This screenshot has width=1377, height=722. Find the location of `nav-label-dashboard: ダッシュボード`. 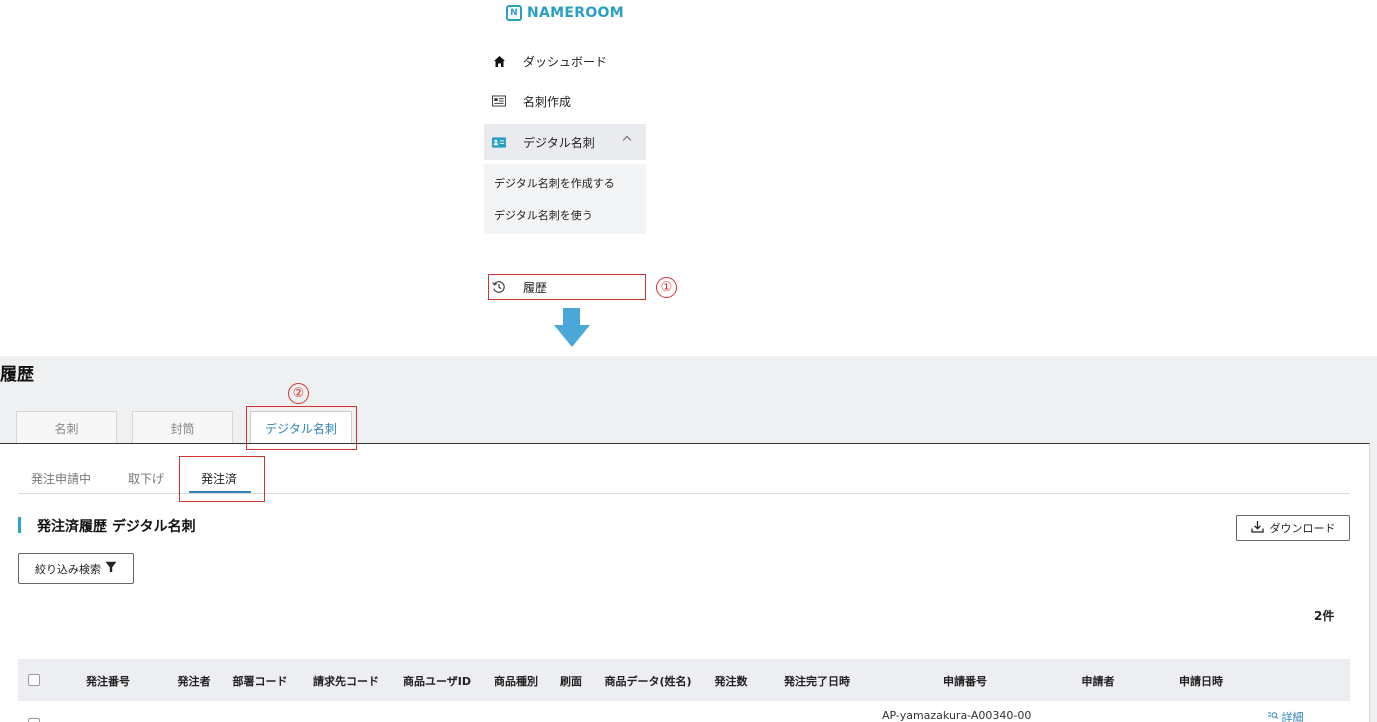

nav-label-dashboard: ダッシュボード is located at coordinates (565, 61).